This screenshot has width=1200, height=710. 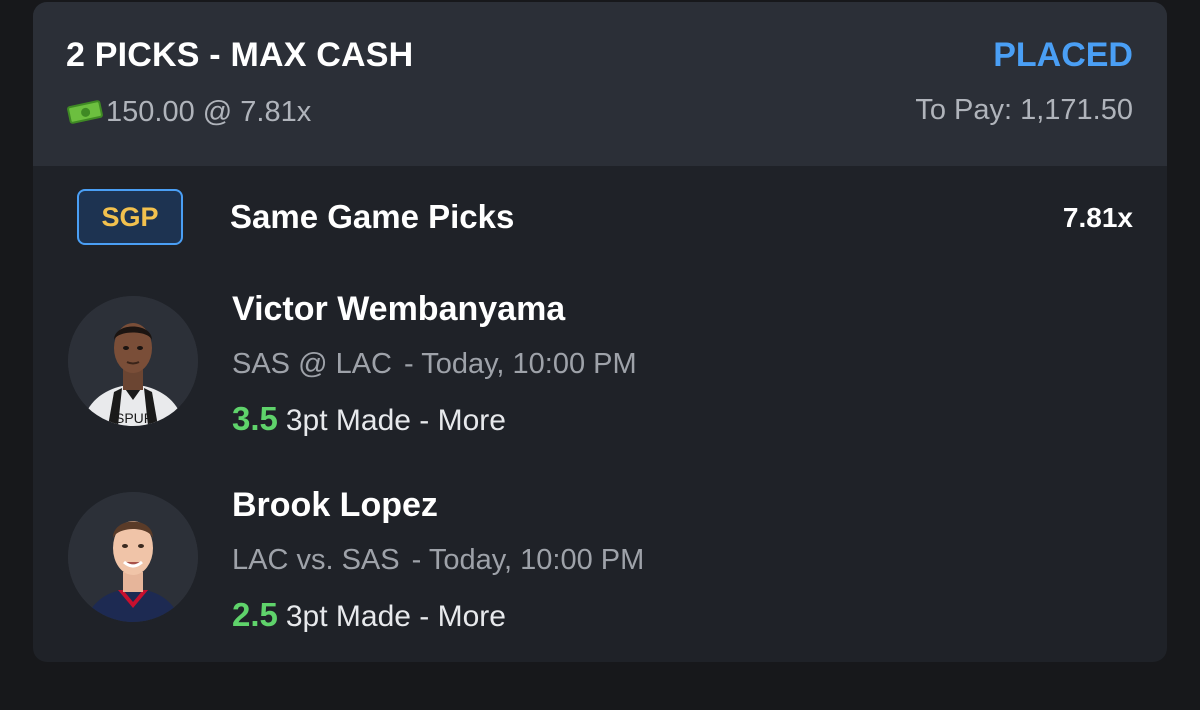 What do you see at coordinates (316, 560) in the screenshot?
I see `matchup: LAC vs. SAS` at bounding box center [316, 560].